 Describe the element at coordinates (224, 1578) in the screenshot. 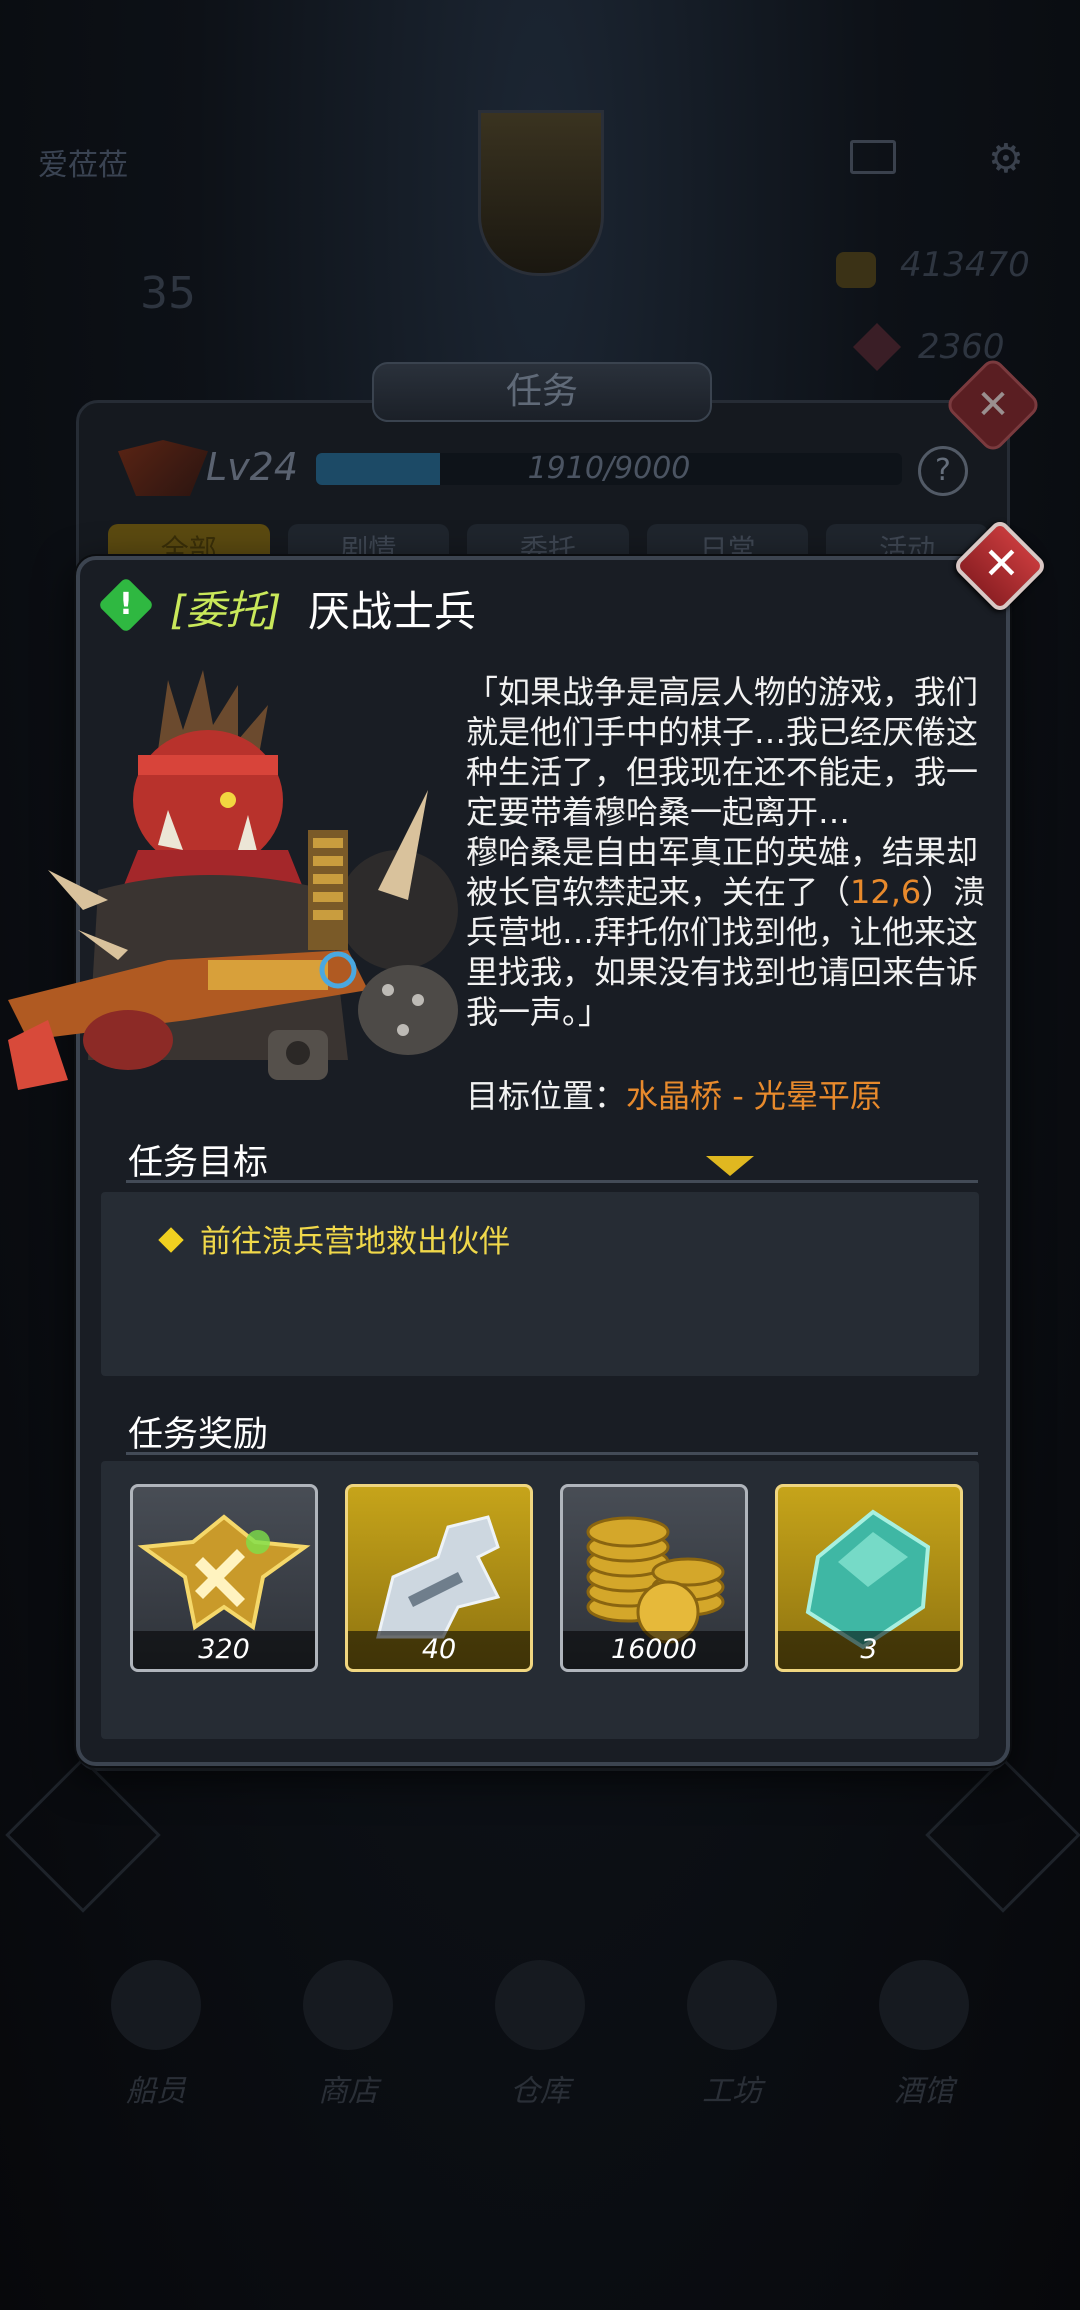

I see `reward-item: 320` at that location.